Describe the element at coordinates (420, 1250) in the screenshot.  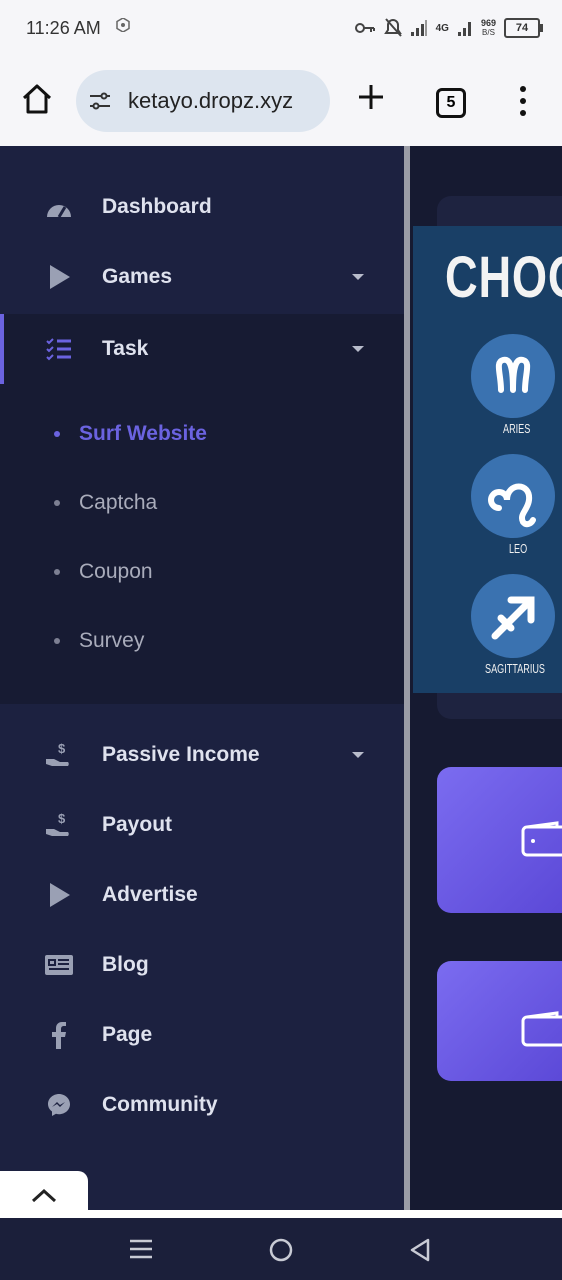
I see `back-icon` at that location.